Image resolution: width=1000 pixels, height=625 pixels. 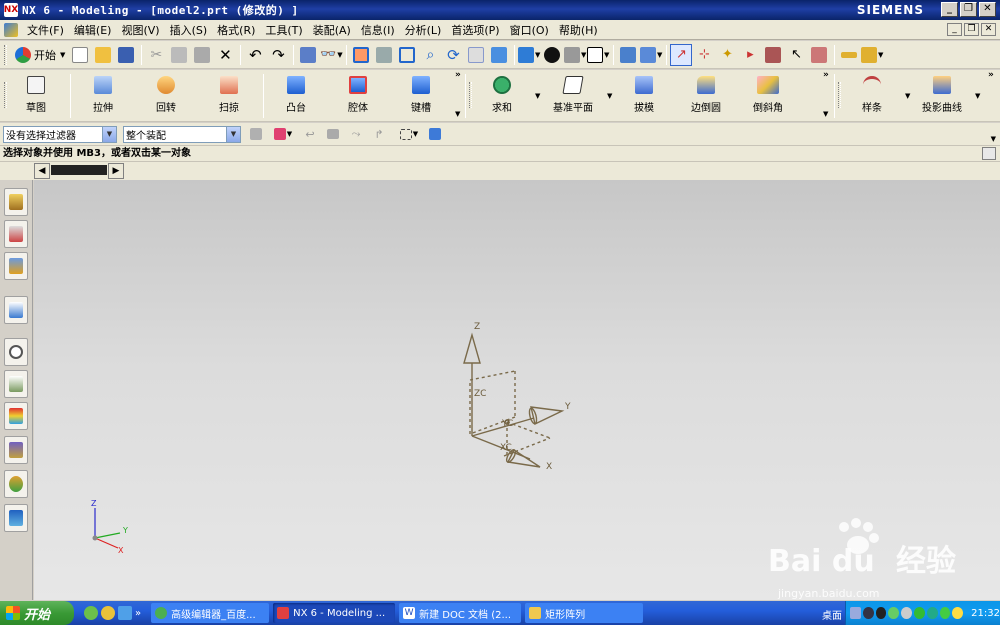 I want to click on update-icon, so click(x=919, y=613).